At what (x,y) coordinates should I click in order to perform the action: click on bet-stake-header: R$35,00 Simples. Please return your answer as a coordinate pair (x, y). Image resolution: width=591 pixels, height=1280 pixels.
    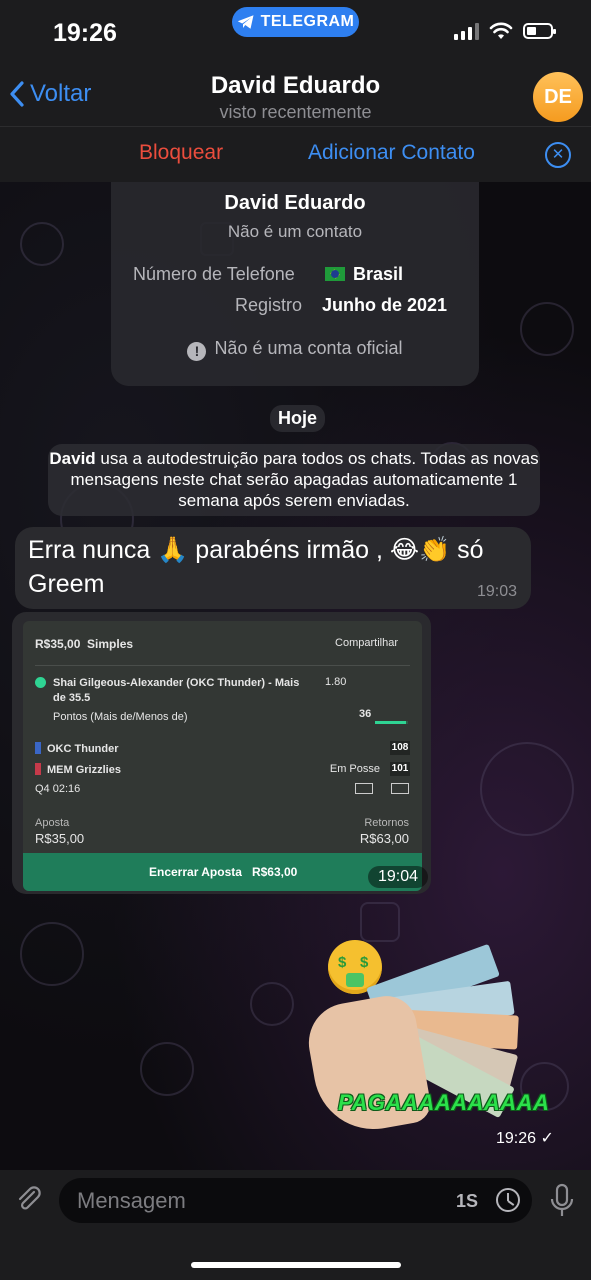
    Looking at the image, I should click on (84, 644).